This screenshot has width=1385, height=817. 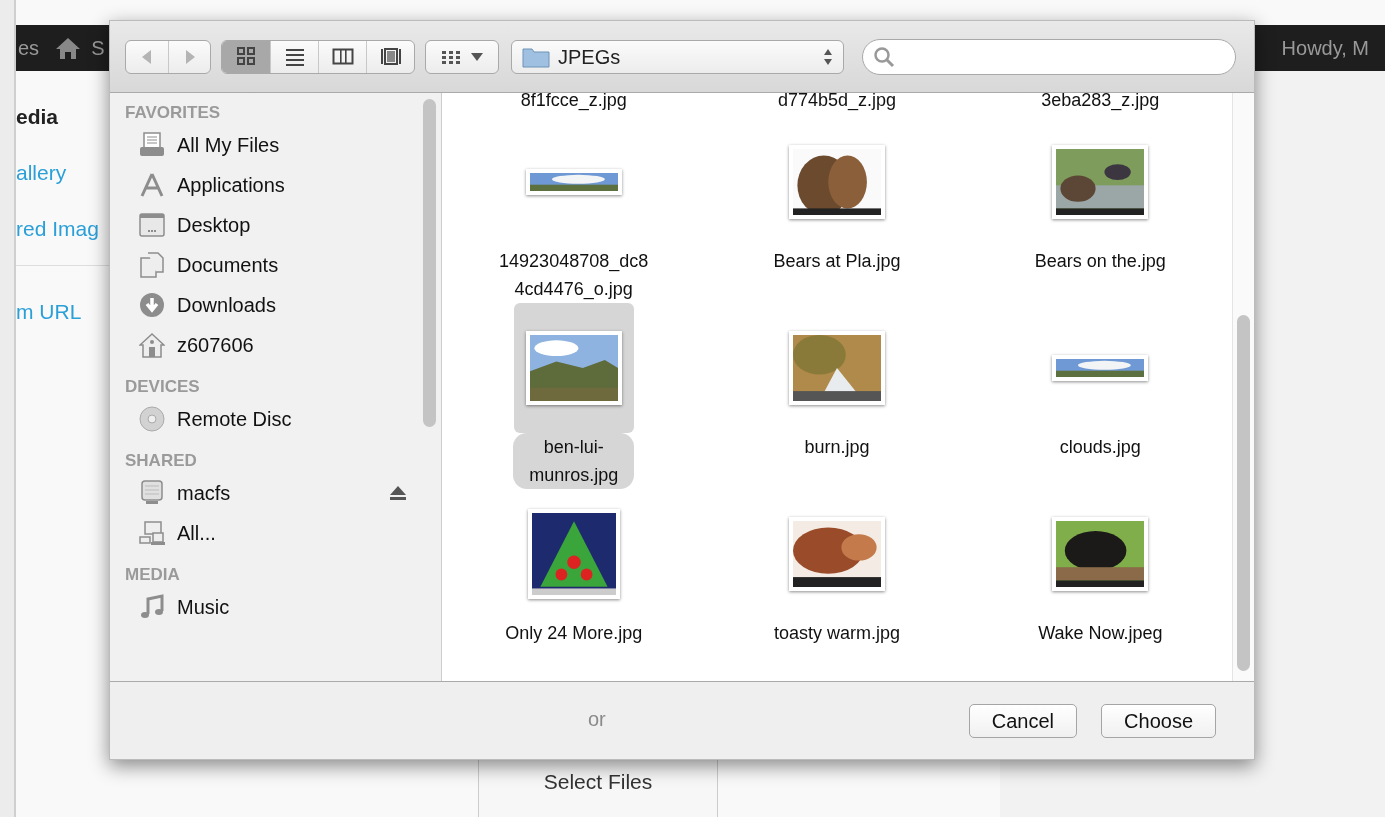 What do you see at coordinates (1100, 447) in the screenshot?
I see `file-name: clouds.jpg` at bounding box center [1100, 447].